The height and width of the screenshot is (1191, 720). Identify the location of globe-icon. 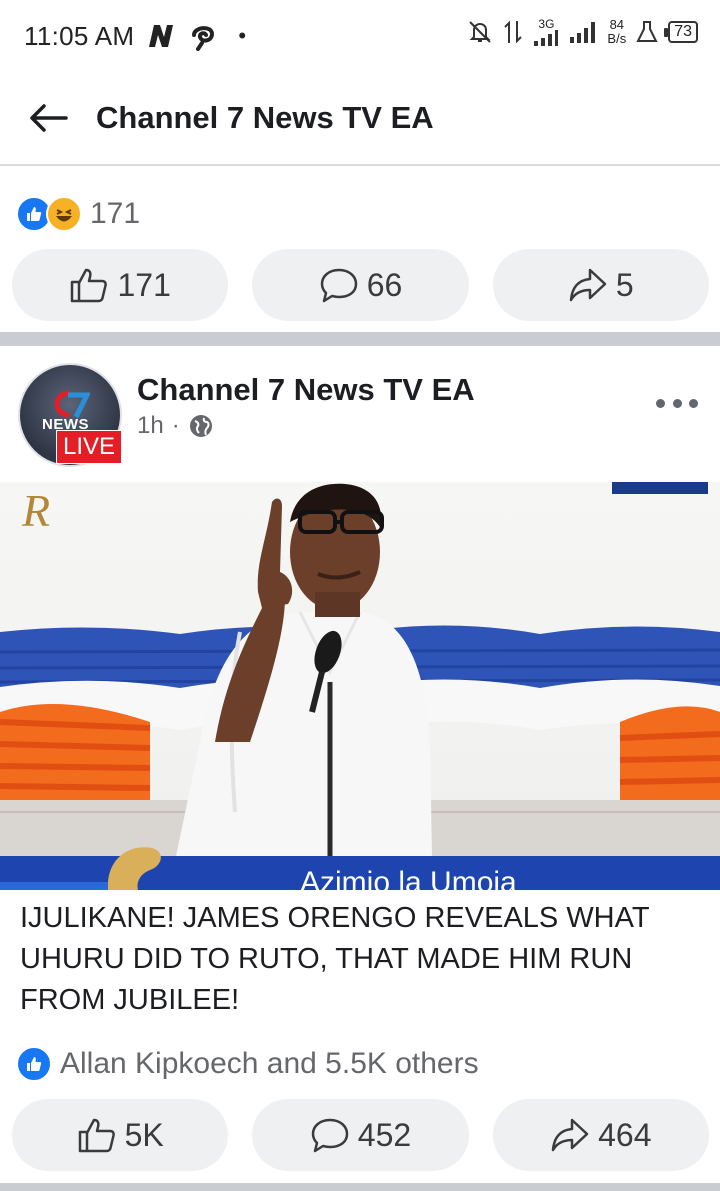
(200, 426).